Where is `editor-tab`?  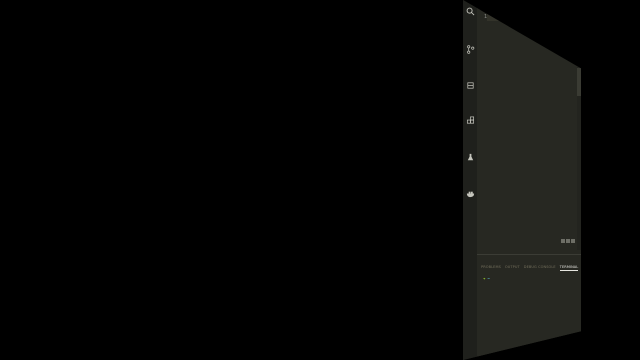
editor-tab is located at coordinates (495, 5).